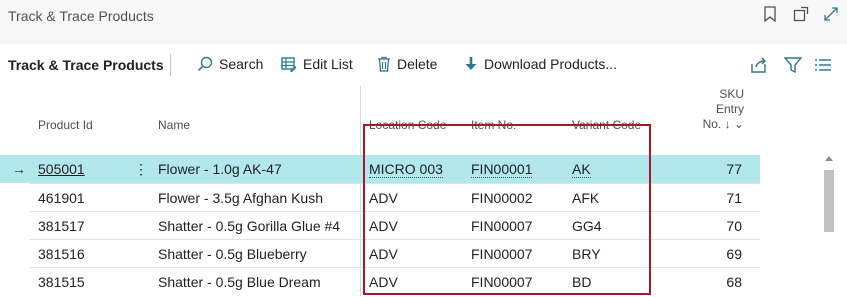 The height and width of the screenshot is (297, 847). What do you see at coordinates (723, 124) in the screenshot?
I see `sku-entry-header-line2: No. ↓ ⌄` at bounding box center [723, 124].